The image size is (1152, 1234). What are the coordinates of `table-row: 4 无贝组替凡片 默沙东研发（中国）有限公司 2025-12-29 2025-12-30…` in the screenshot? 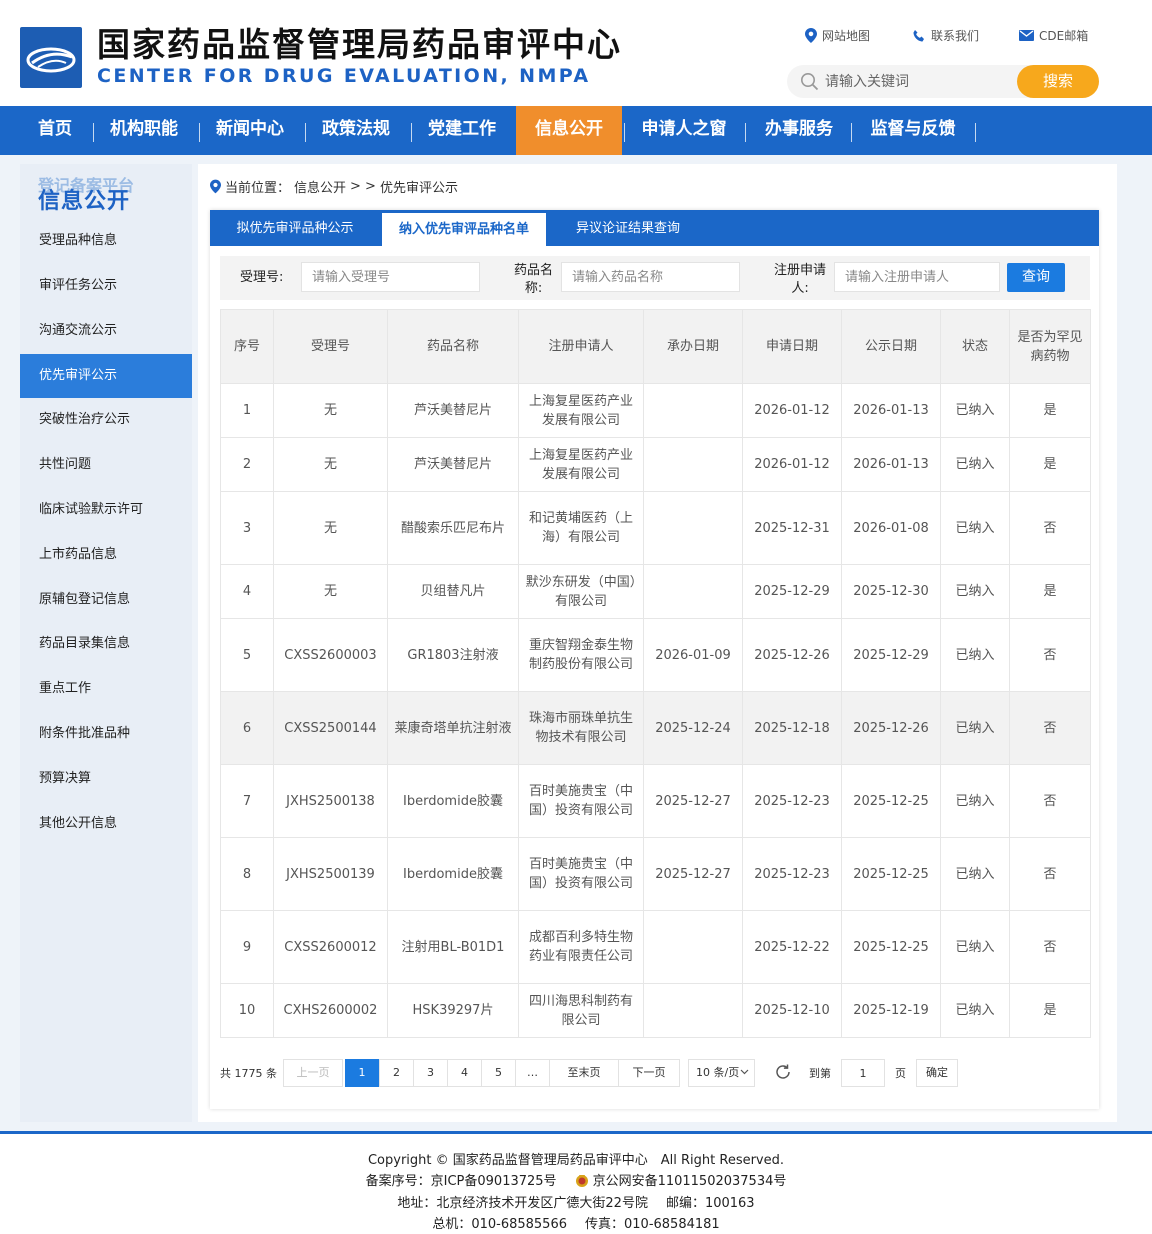 It's located at (655, 591).